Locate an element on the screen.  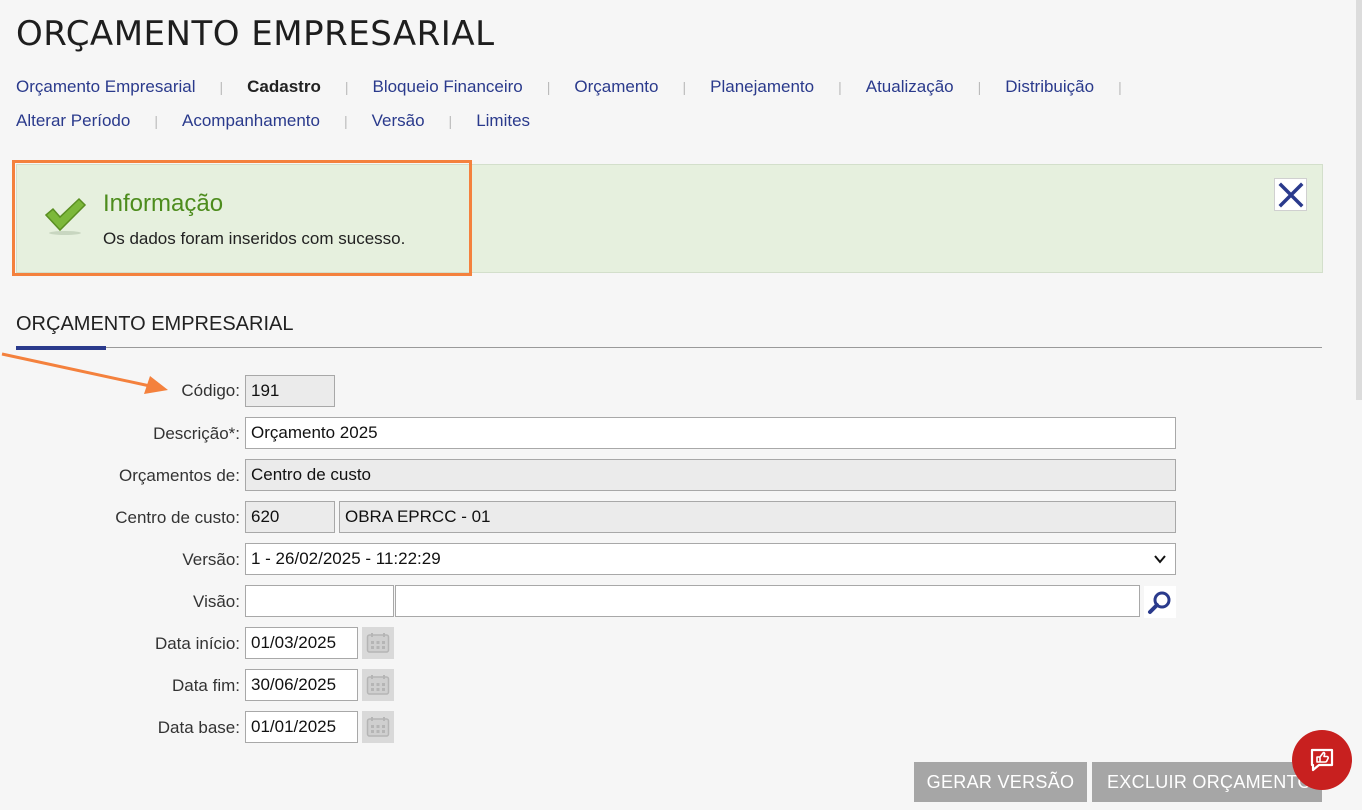
alert-close-button is located at coordinates (1290, 194).